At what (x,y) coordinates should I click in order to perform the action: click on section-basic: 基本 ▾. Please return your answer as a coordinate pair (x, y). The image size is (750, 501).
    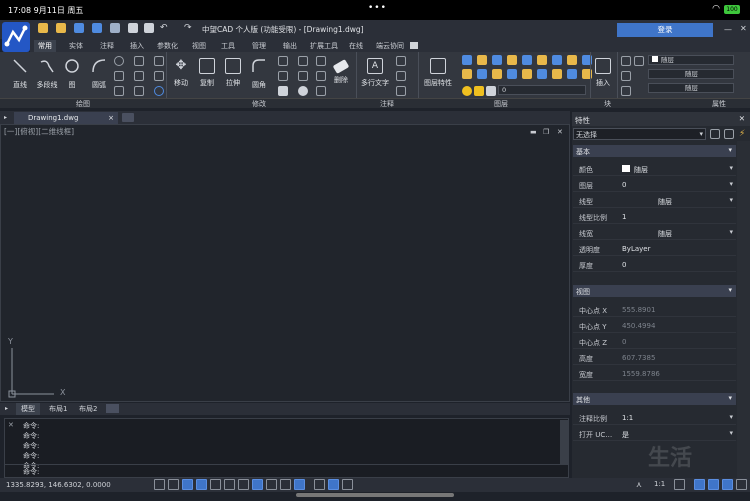
    Looking at the image, I should click on (654, 151).